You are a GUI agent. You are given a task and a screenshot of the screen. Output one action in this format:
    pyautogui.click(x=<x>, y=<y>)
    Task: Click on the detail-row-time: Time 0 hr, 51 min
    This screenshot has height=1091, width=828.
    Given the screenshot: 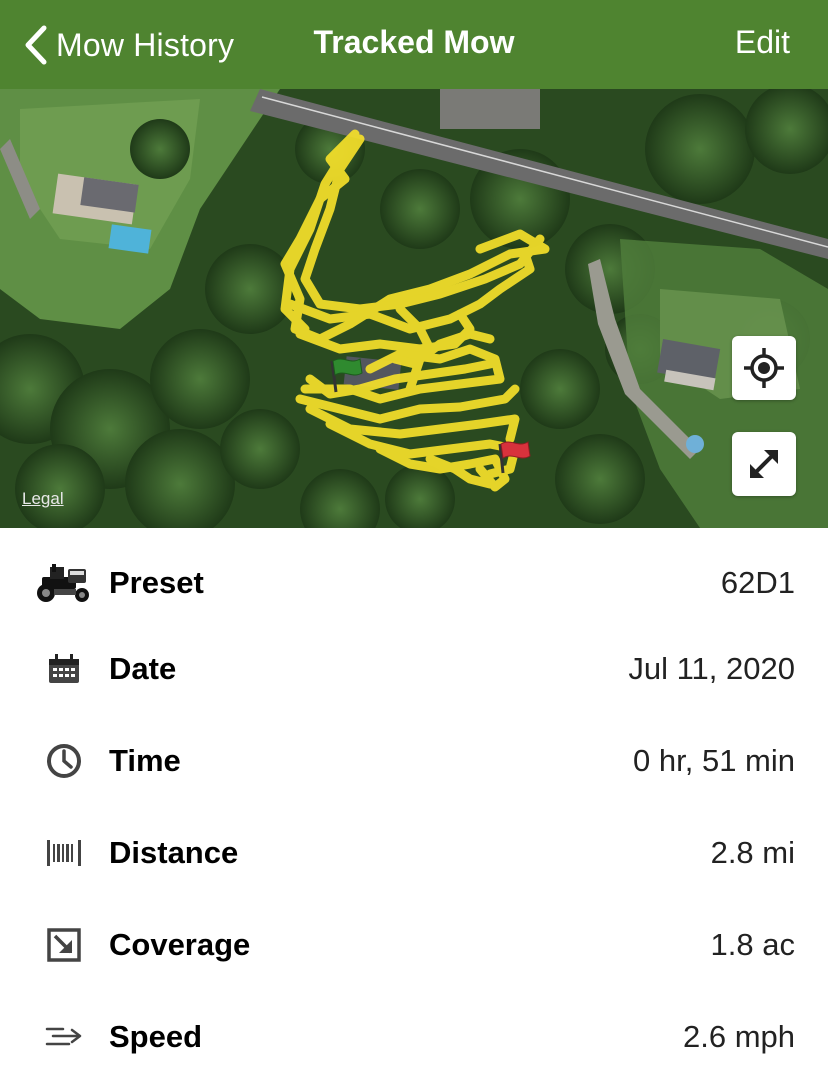 What is the action you would take?
    pyautogui.click(x=414, y=761)
    